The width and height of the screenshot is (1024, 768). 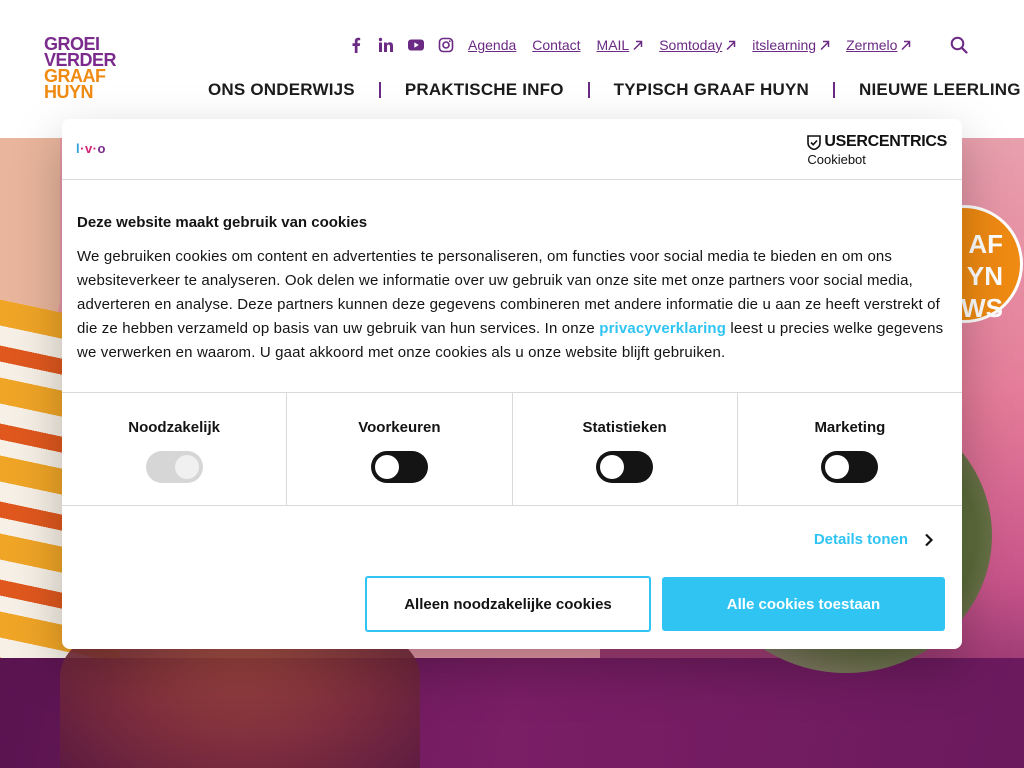 I want to click on category-statistics: Statistieken, so click(x=625, y=449).